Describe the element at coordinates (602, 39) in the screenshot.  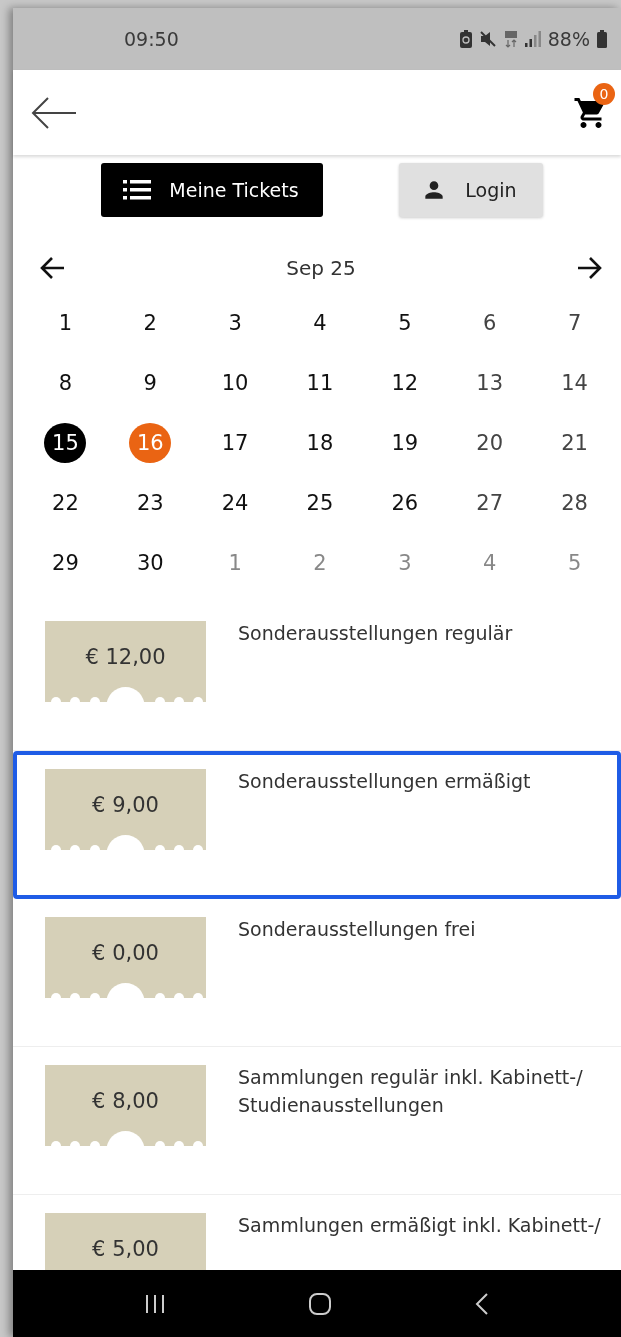
I see `battery-icon` at that location.